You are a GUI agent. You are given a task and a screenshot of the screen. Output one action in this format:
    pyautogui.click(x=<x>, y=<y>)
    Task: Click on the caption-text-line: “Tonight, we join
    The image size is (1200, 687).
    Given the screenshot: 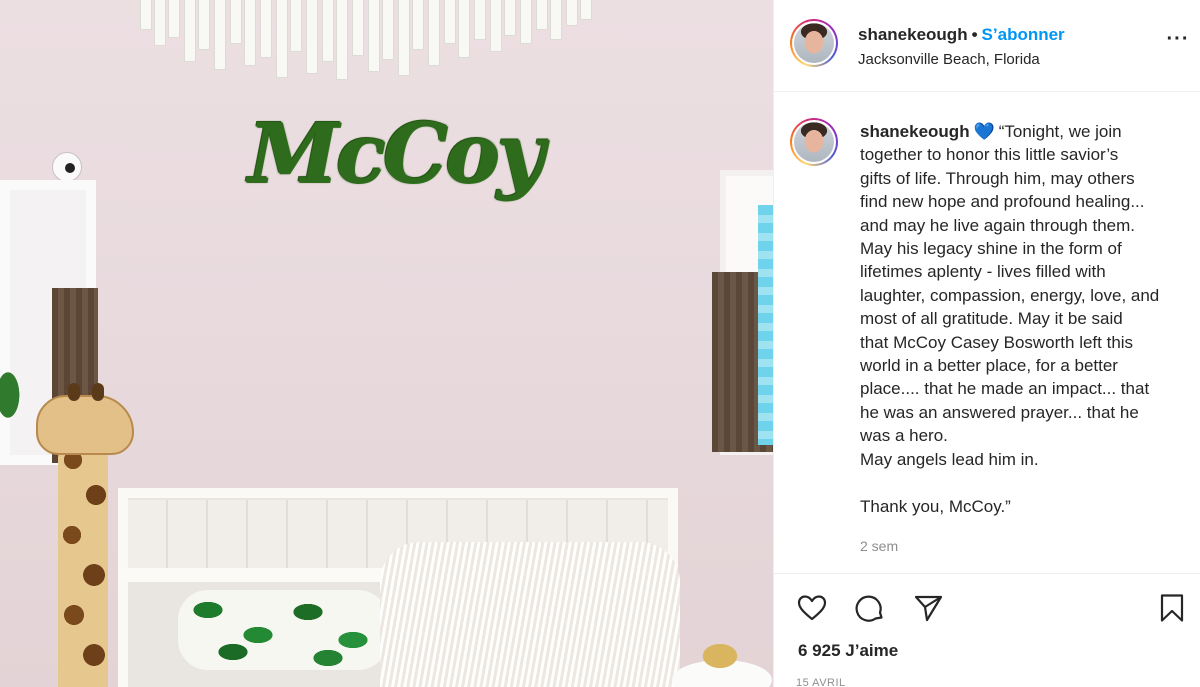 What is the action you would take?
    pyautogui.click(x=1060, y=131)
    